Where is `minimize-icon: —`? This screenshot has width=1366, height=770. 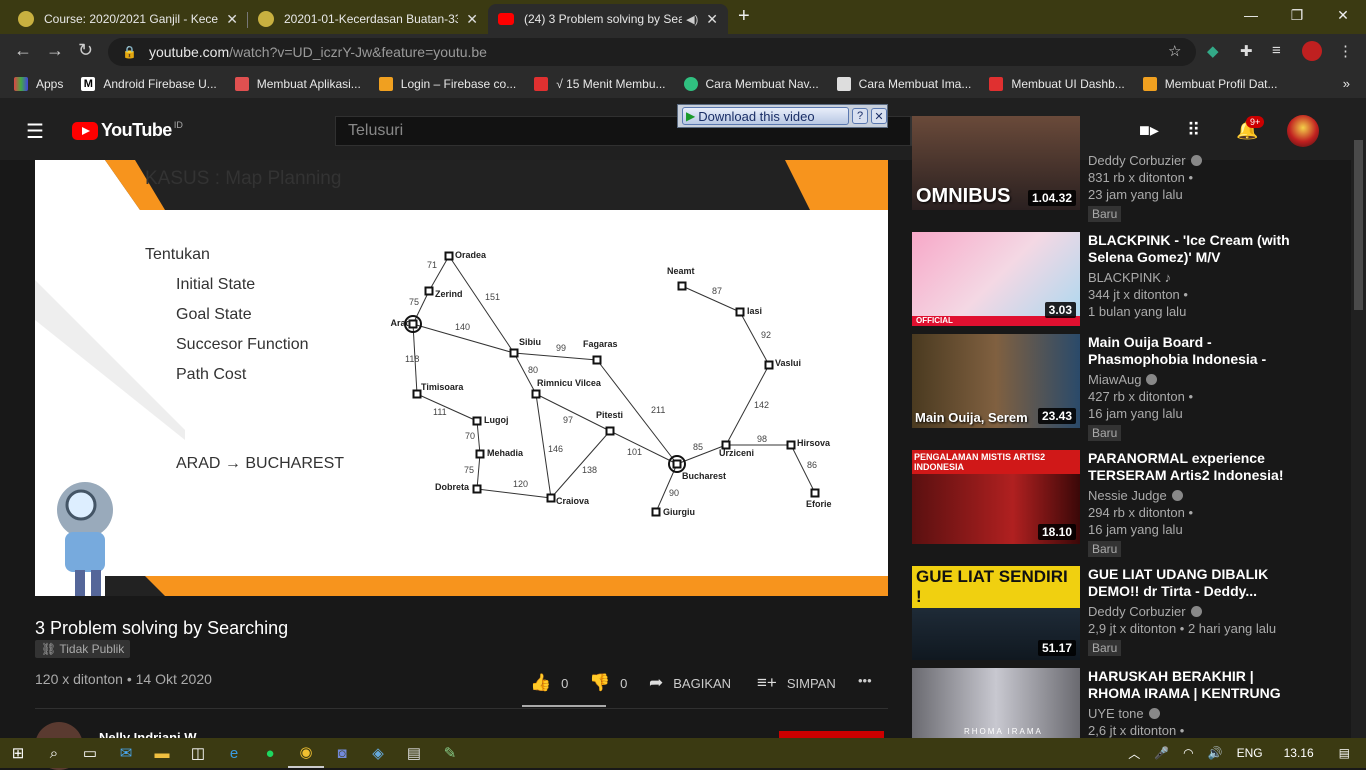
minimize-icon: — is located at coordinates (1251, 15).